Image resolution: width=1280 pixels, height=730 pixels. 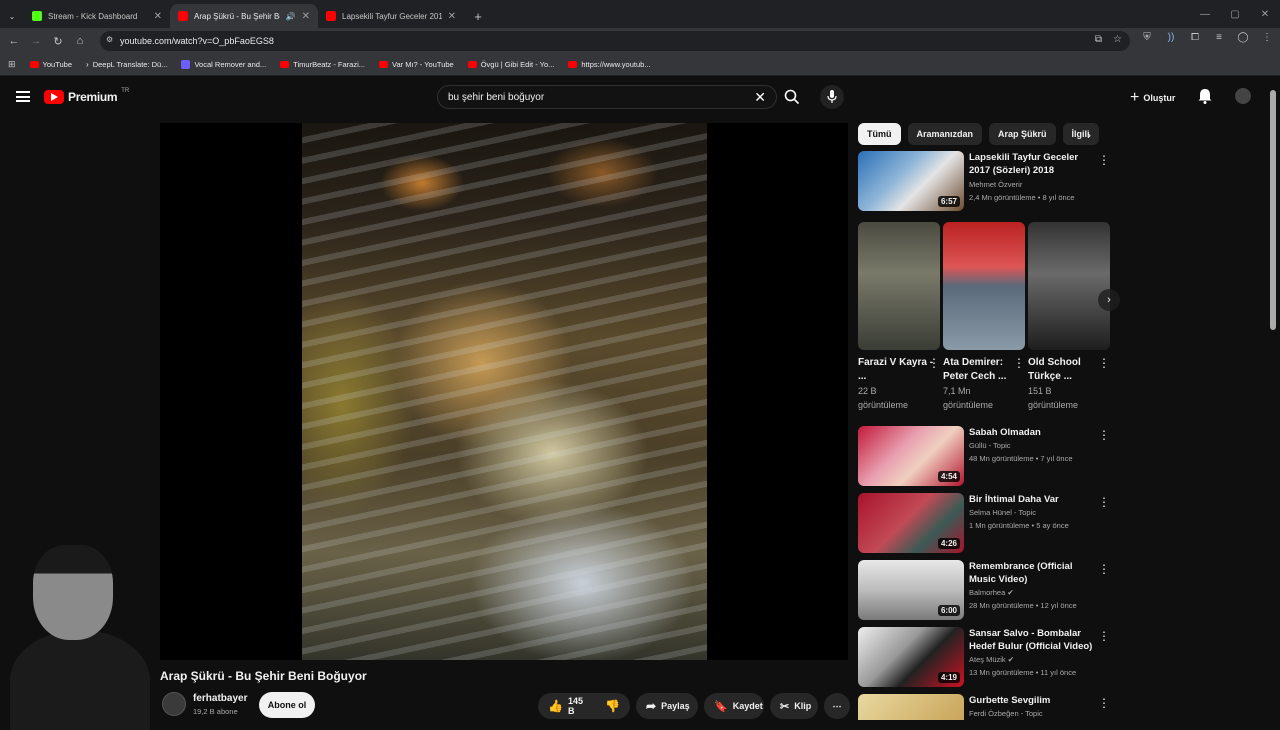 What do you see at coordinates (1022, 197) in the screenshot?
I see `recommendation-meta: 2,4 Mn görüntüleme • 8 yıl önce` at bounding box center [1022, 197].